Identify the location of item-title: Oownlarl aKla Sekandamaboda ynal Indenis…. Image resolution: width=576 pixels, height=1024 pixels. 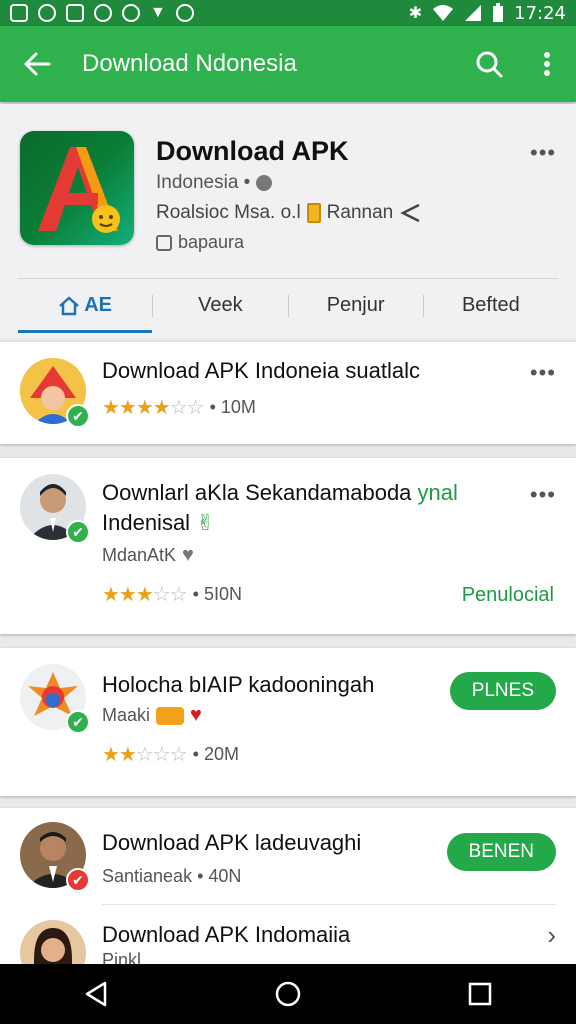
(317, 508).